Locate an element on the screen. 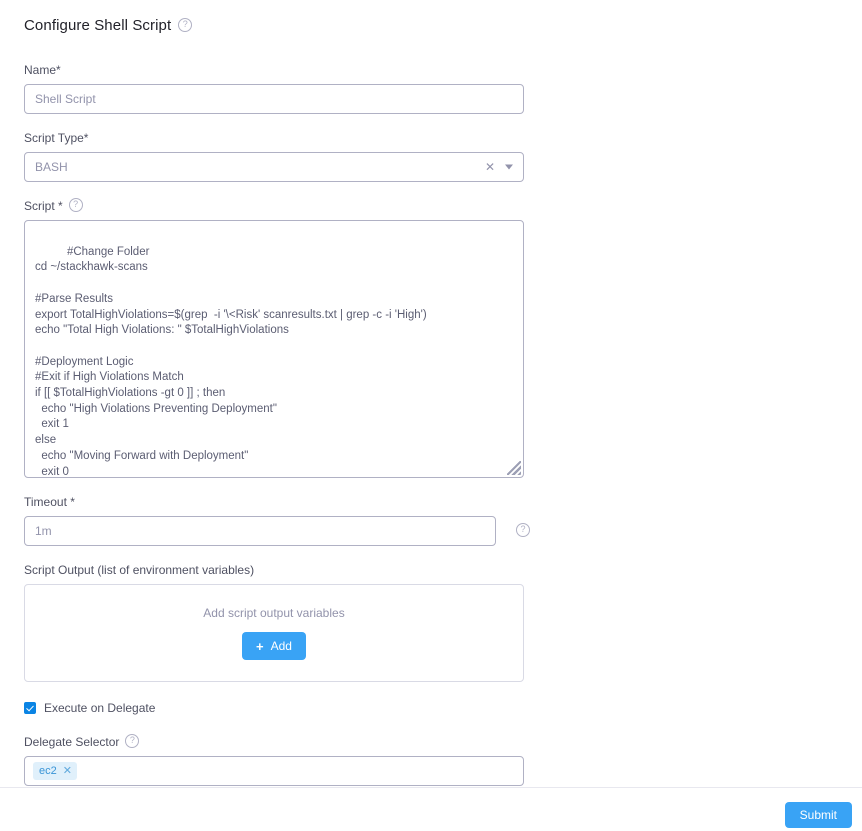  timeout-label-text: Timeout * is located at coordinates (49, 502).